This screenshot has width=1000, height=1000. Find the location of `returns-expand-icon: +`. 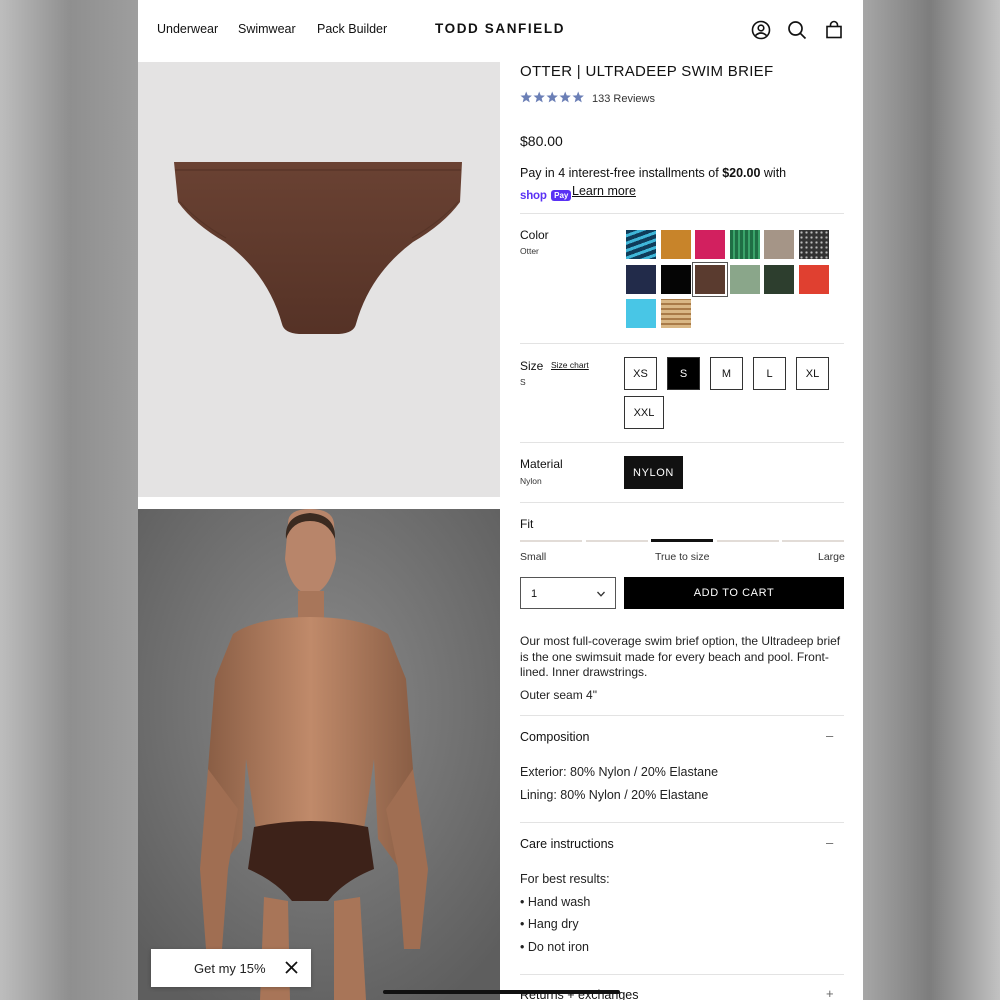

returns-expand-icon: + is located at coordinates (830, 993).